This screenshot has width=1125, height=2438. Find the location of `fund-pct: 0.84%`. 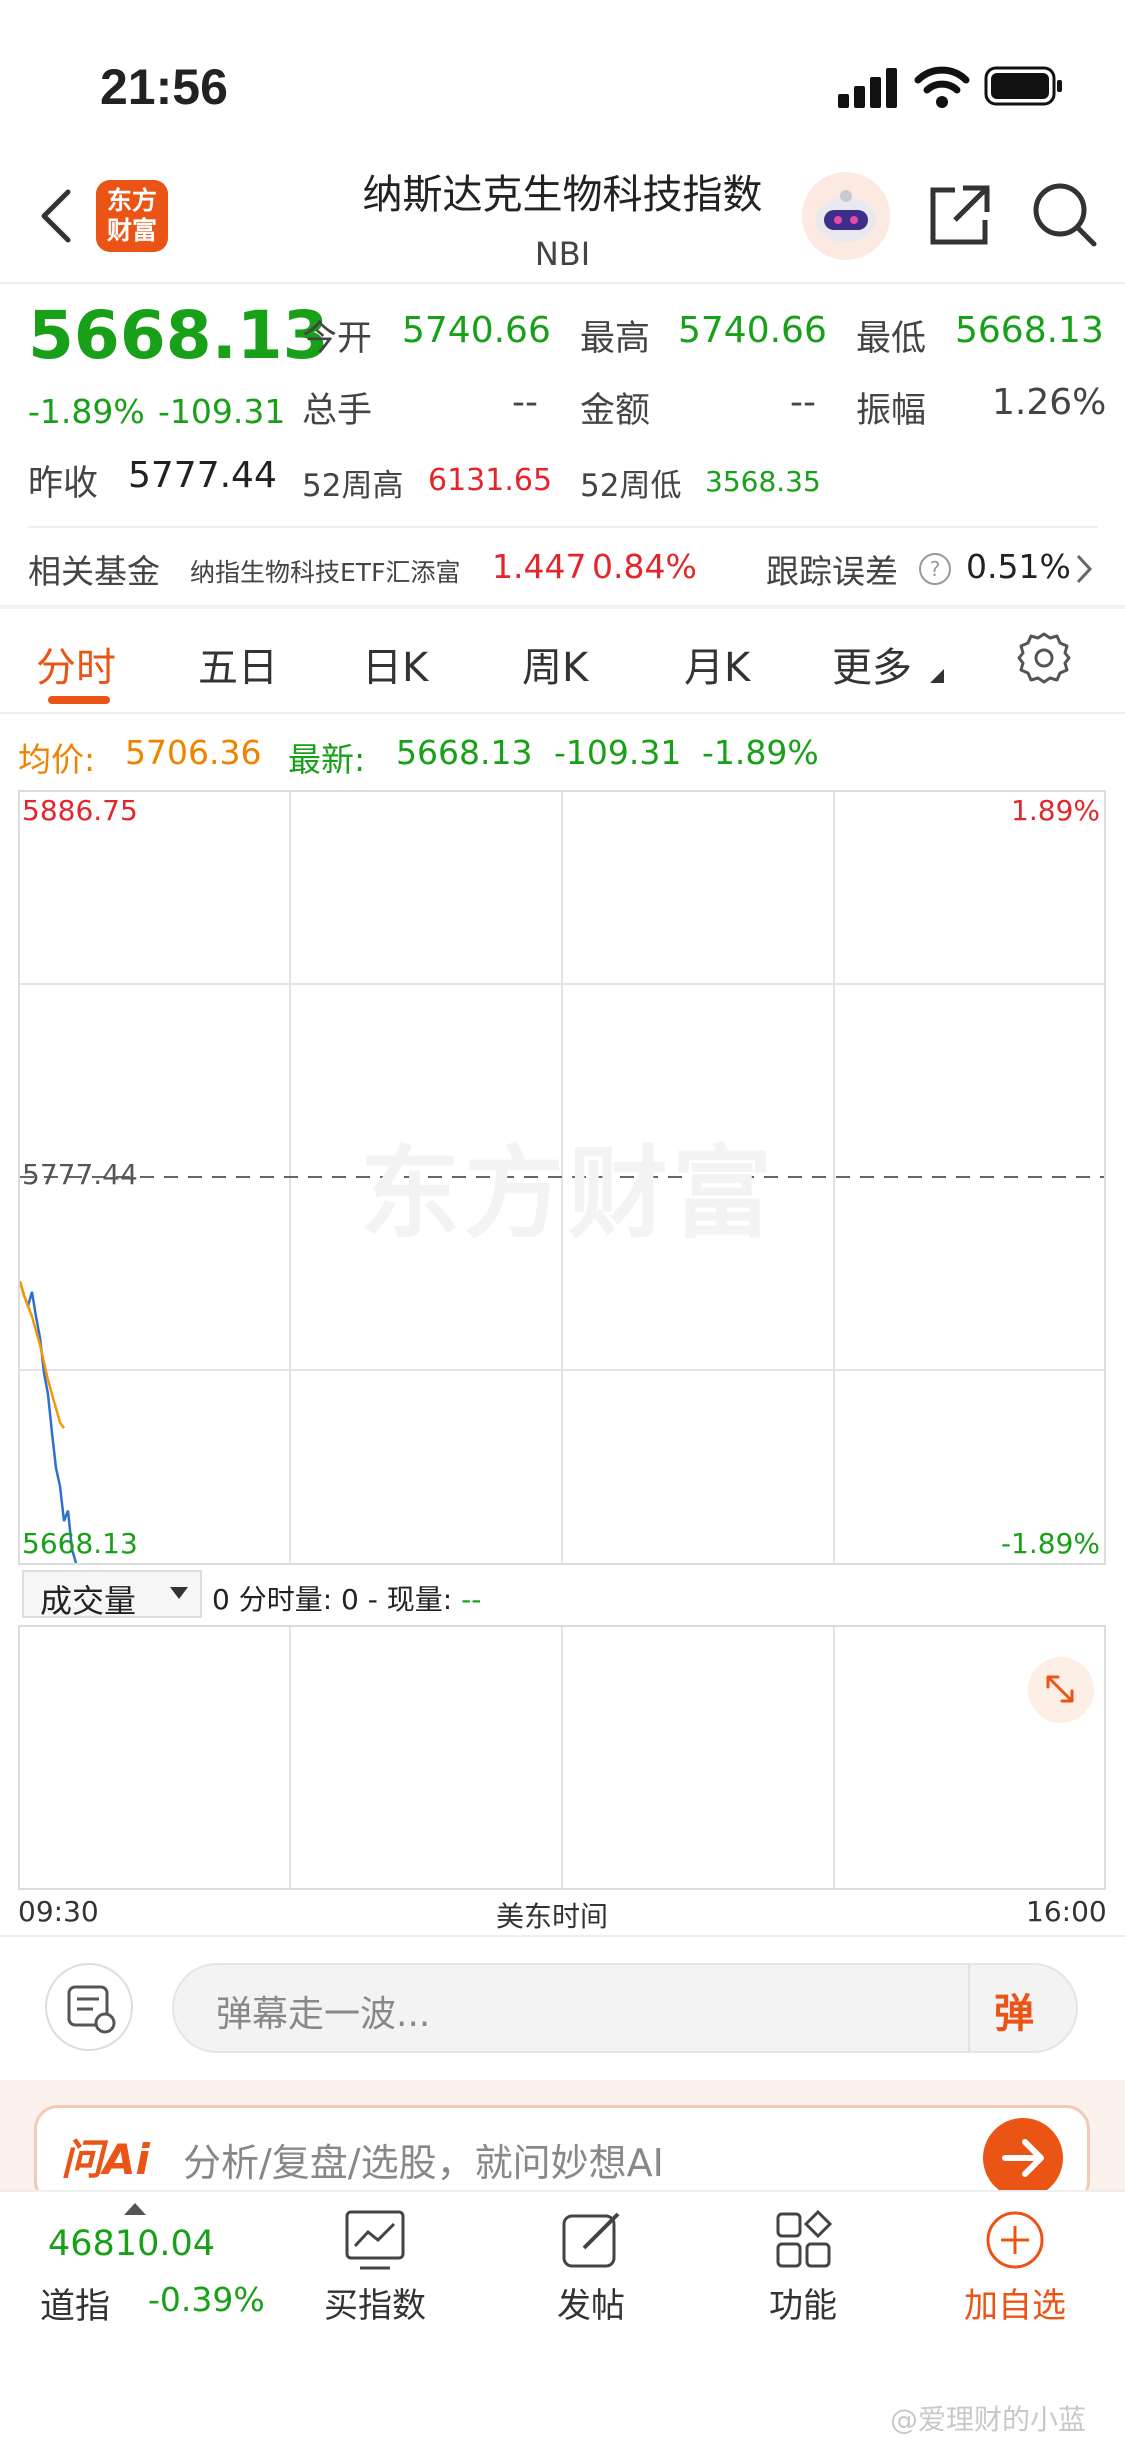

fund-pct: 0.84% is located at coordinates (644, 566).